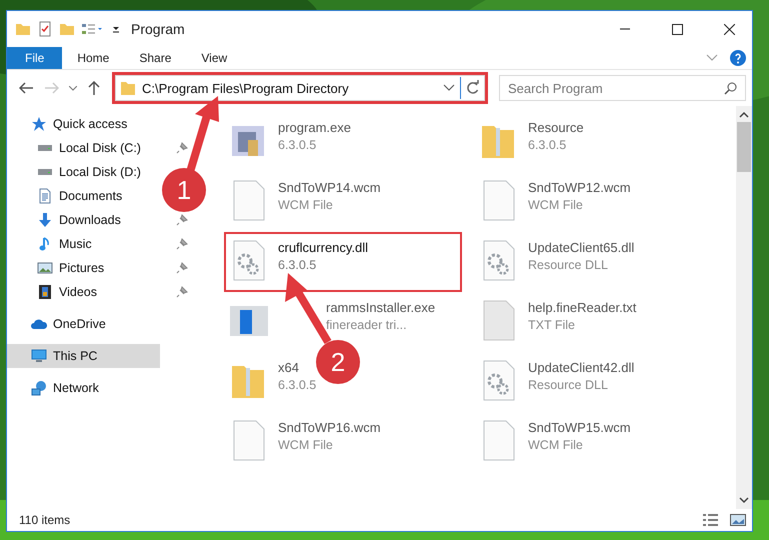 The width and height of the screenshot is (769, 540). Describe the element at coordinates (329, 187) in the screenshot. I see `file-name: SndToWP14.wcm` at that location.